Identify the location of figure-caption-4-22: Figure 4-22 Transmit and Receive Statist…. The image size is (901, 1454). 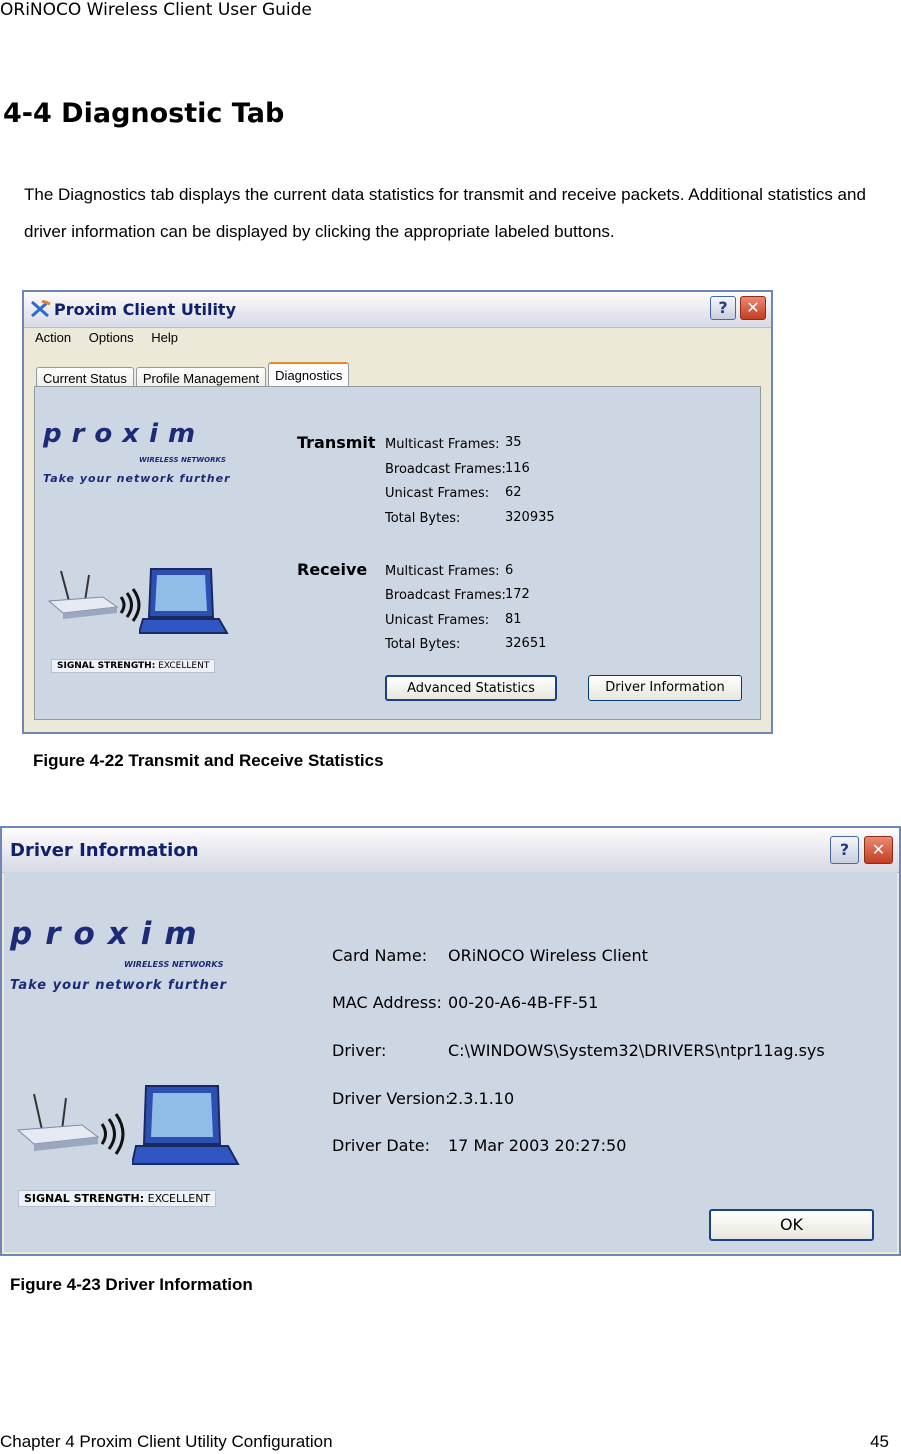
(208, 760).